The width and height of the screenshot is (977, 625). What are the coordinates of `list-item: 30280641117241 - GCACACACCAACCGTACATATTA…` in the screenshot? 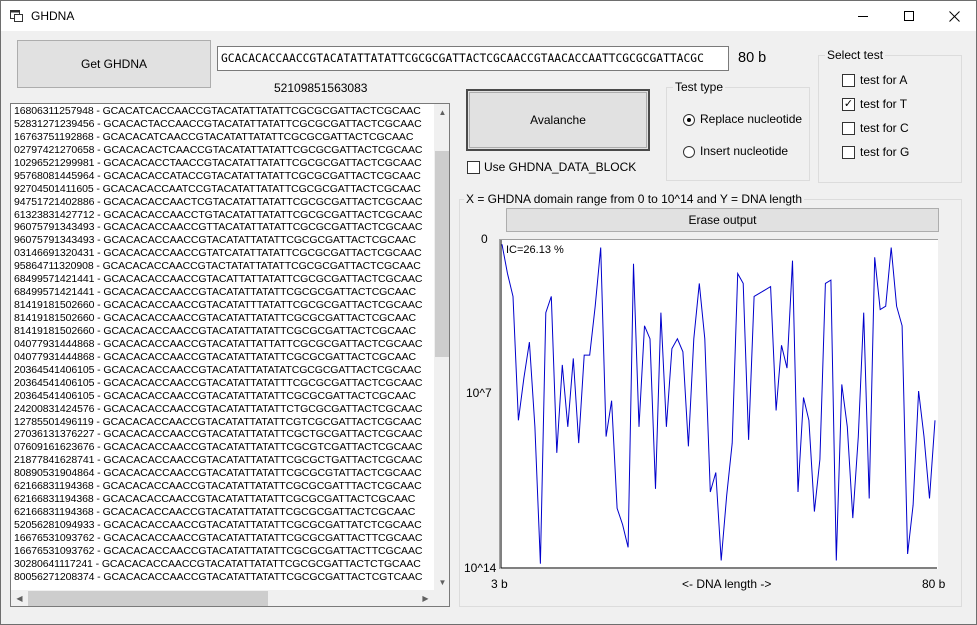 It's located at (224, 564).